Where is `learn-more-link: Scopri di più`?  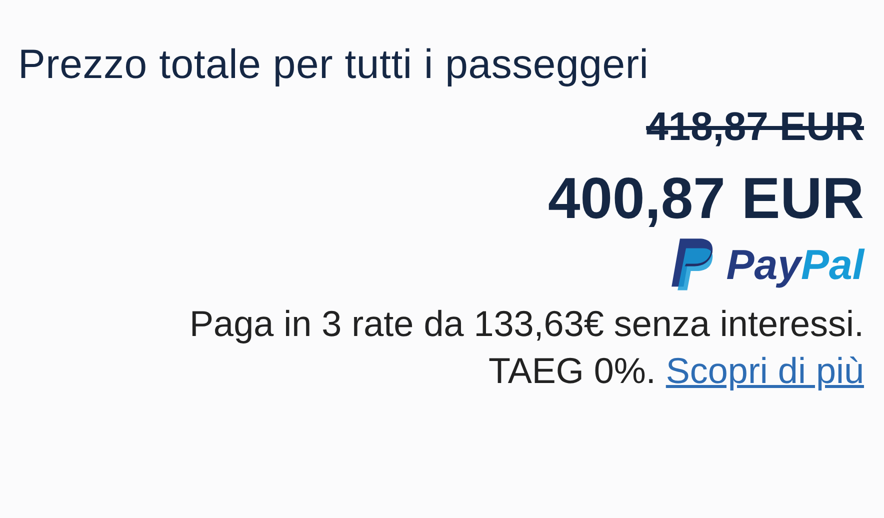
learn-more-link: Scopri di più is located at coordinates (765, 370).